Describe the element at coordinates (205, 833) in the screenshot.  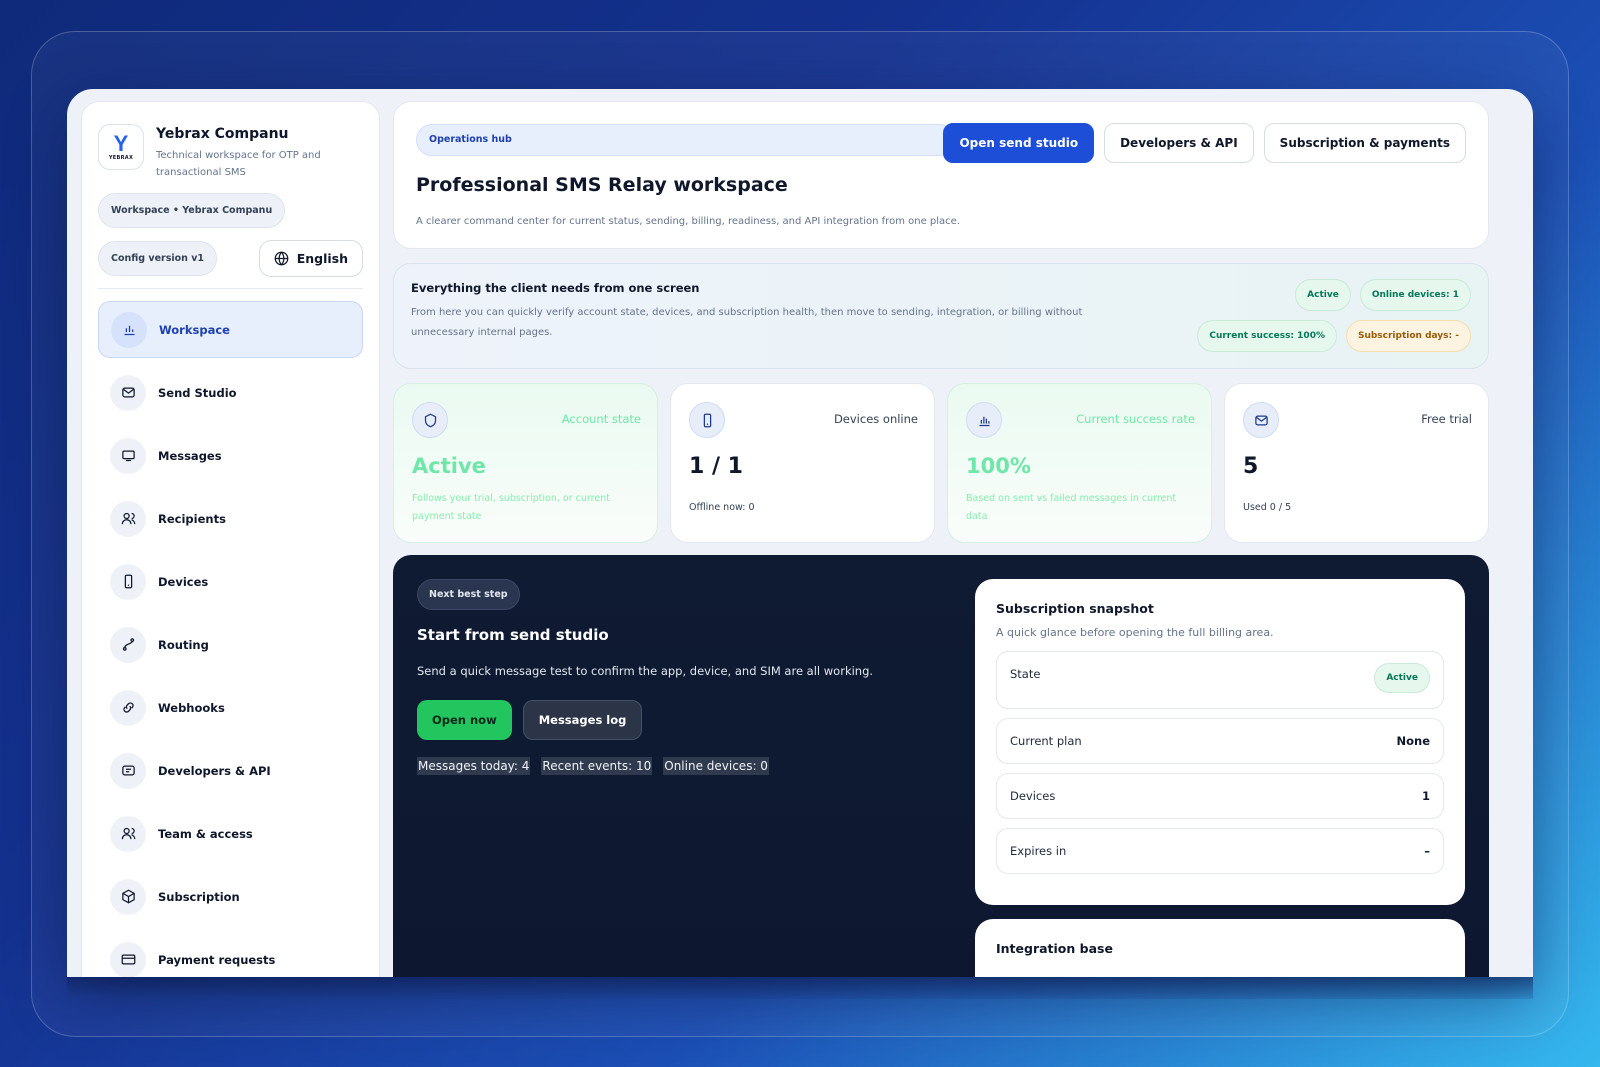
I see `sidebar-item-label: Team & access` at that location.